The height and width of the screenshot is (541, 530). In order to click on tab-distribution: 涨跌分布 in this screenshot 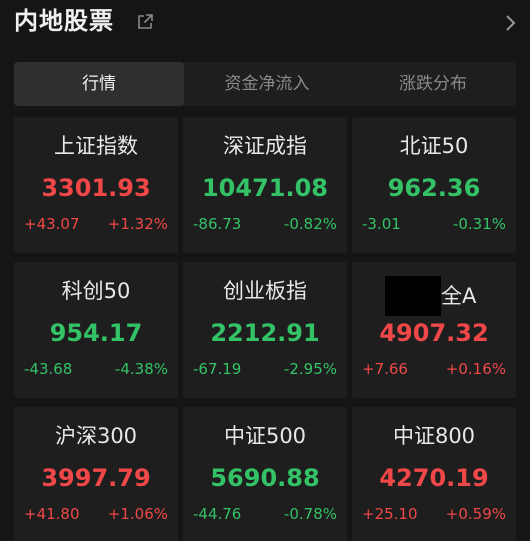, I will do `click(433, 84)`.